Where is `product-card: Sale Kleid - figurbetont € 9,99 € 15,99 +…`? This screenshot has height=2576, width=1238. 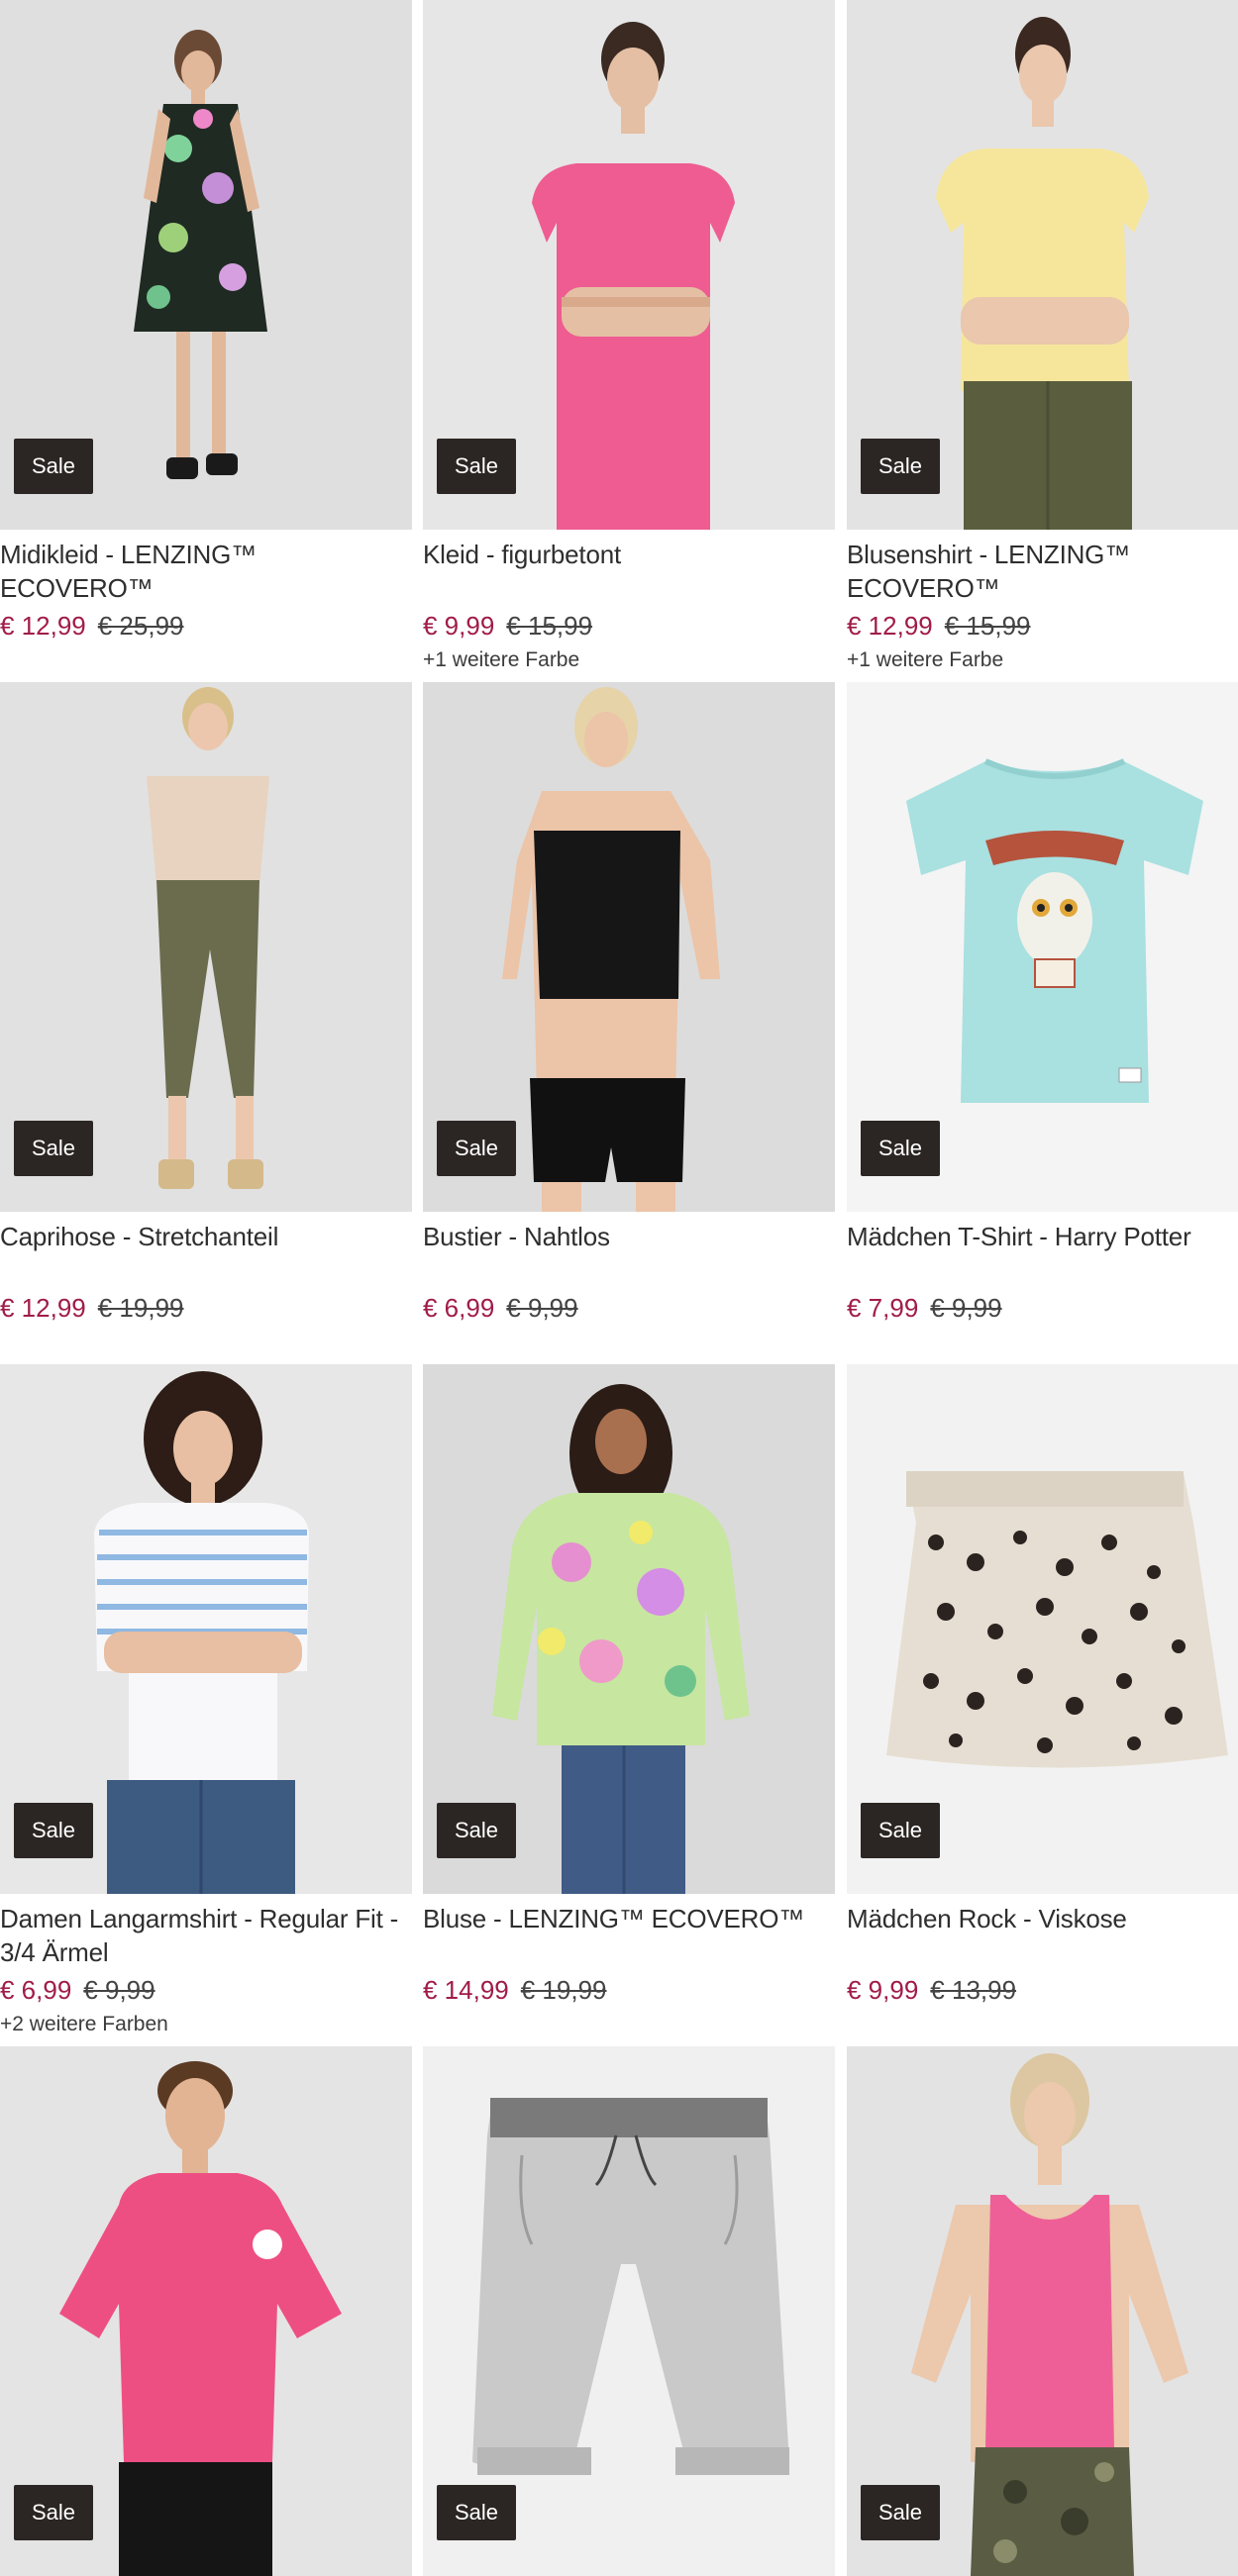
product-card: Sale Kleid - figurbetont € 9,99 € 15,99 +… is located at coordinates (629, 337).